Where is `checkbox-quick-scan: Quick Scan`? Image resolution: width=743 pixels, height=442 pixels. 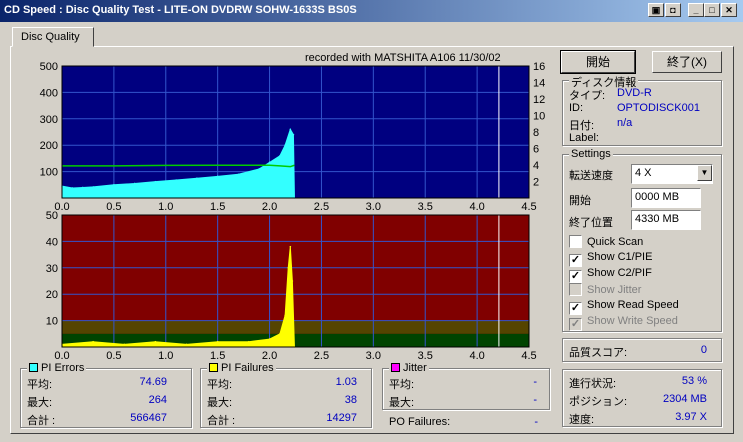 checkbox-quick-scan: Quick Scan is located at coordinates (606, 241).